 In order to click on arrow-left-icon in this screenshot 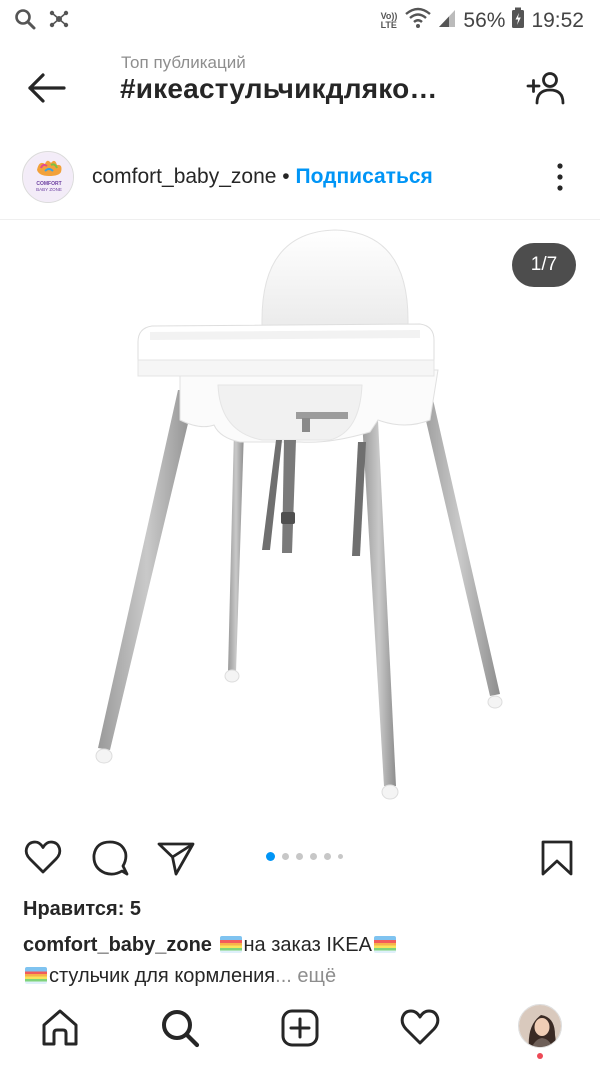, I will do `click(46, 91)`.